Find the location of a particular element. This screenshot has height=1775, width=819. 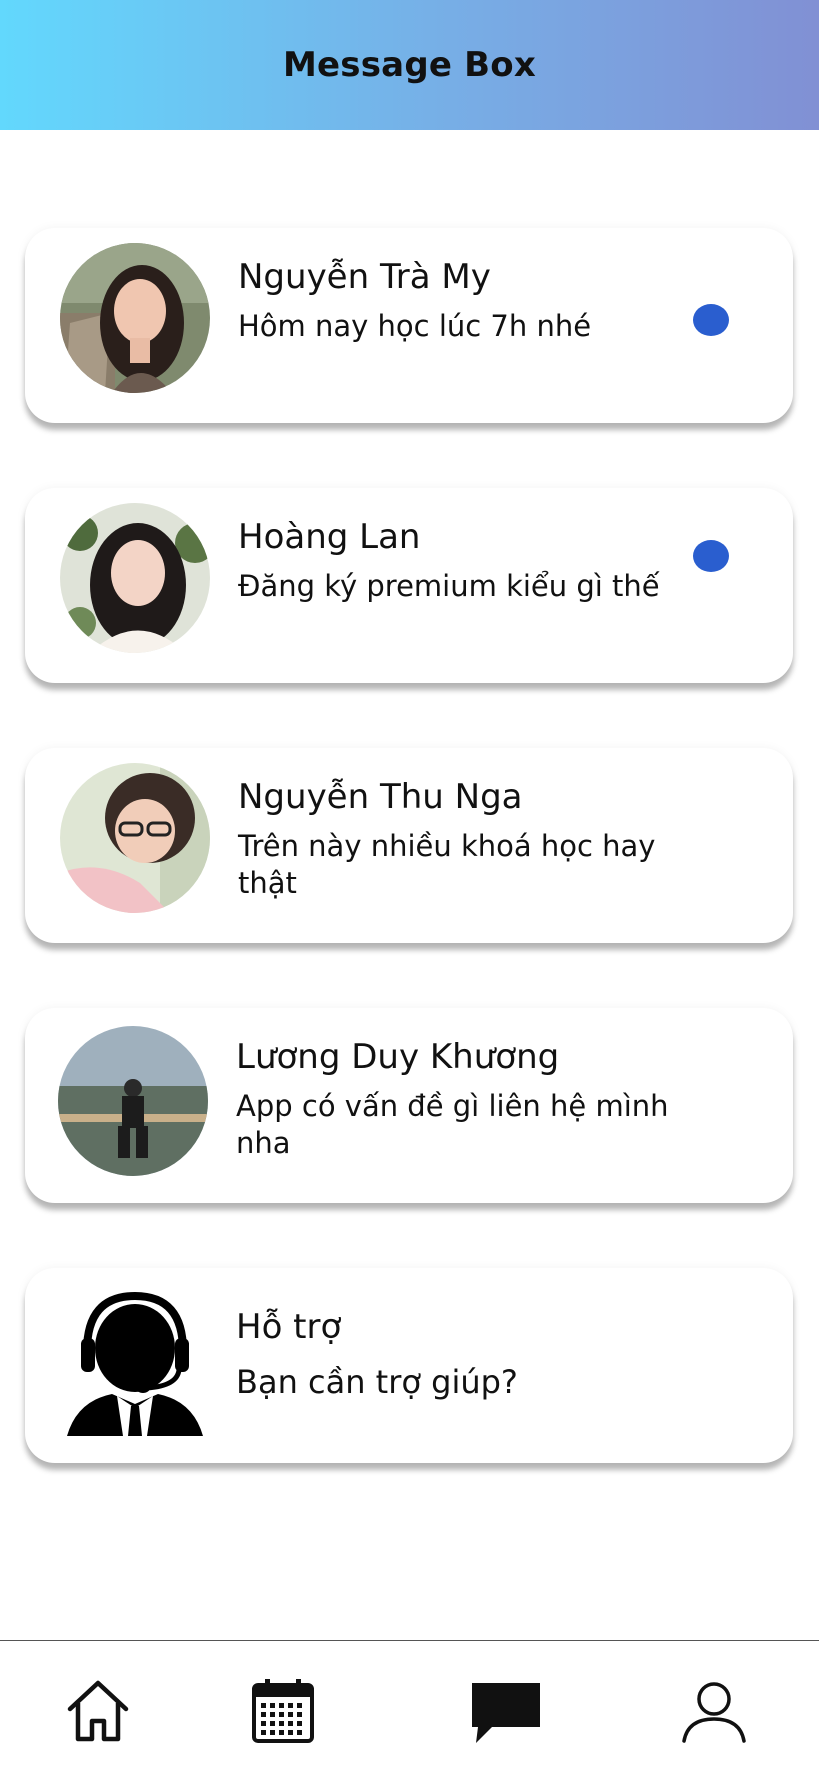

home-icon is located at coordinates (98, 1711).